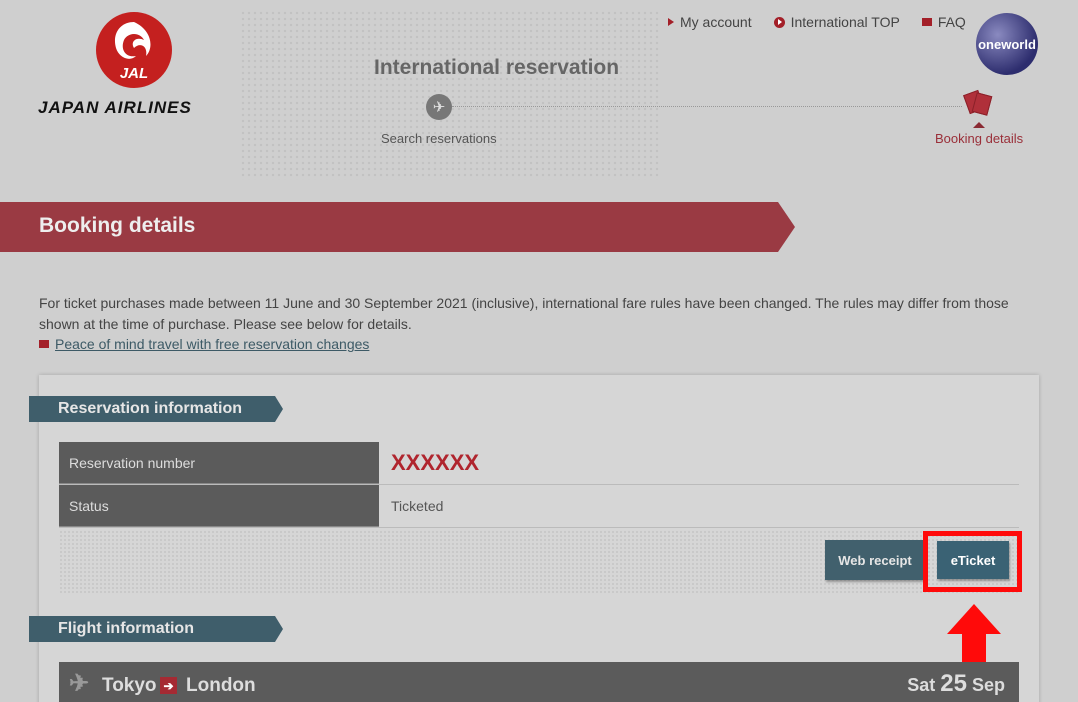  What do you see at coordinates (671, 22) in the screenshot?
I see `triangle-bullet-icon` at bounding box center [671, 22].